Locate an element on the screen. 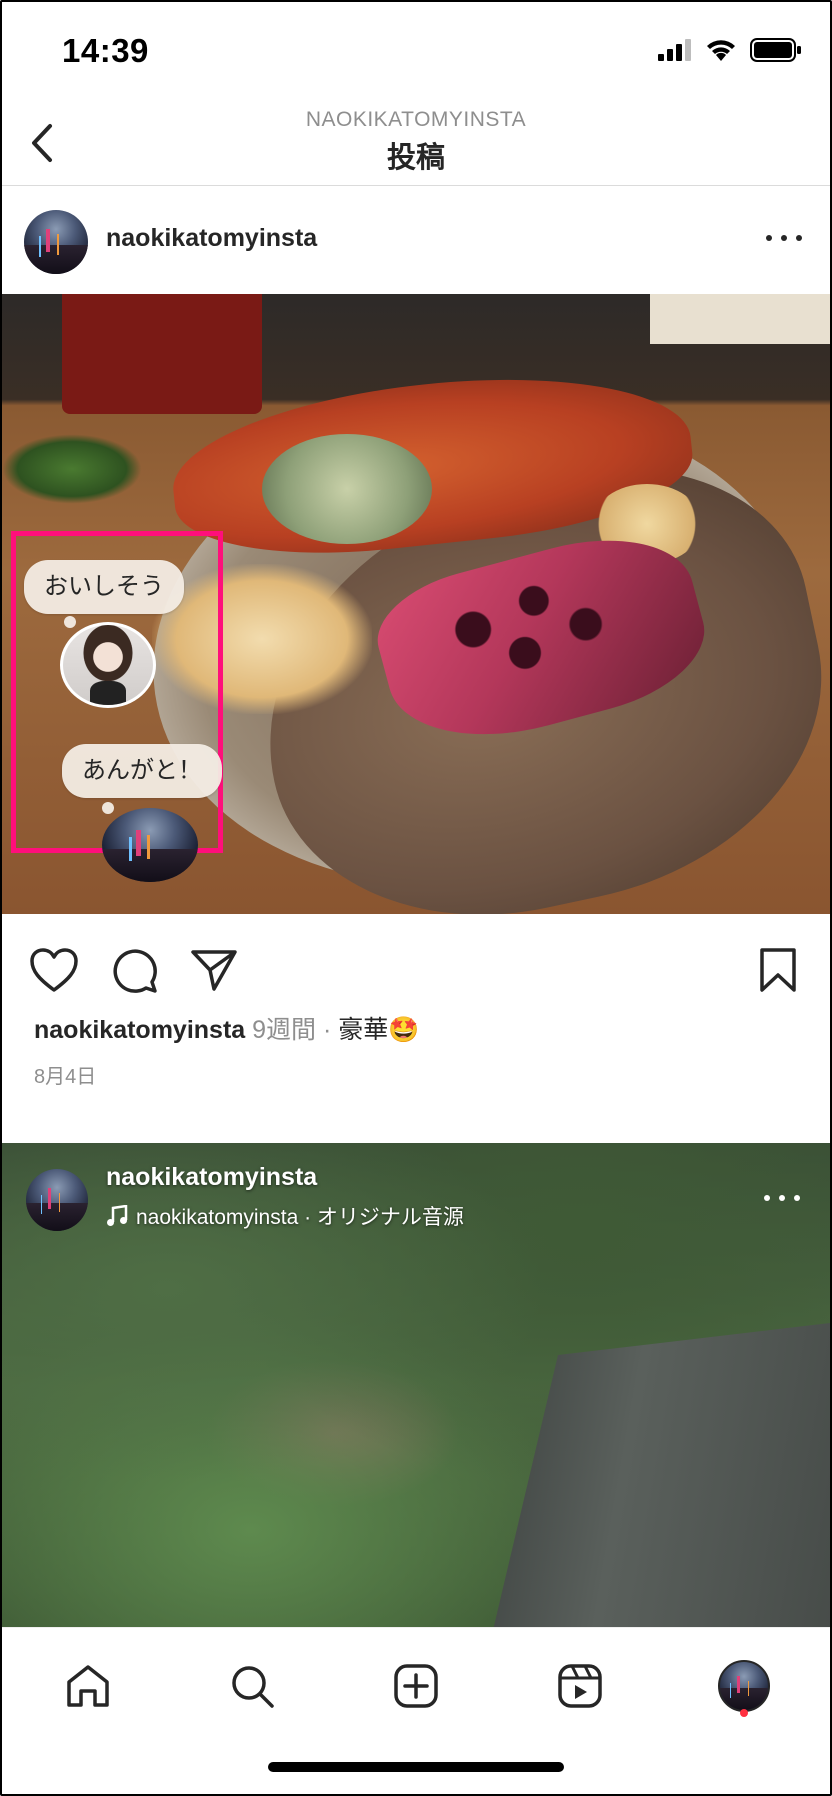 The height and width of the screenshot is (1796, 832). photo-lobster-meat is located at coordinates (347, 489).